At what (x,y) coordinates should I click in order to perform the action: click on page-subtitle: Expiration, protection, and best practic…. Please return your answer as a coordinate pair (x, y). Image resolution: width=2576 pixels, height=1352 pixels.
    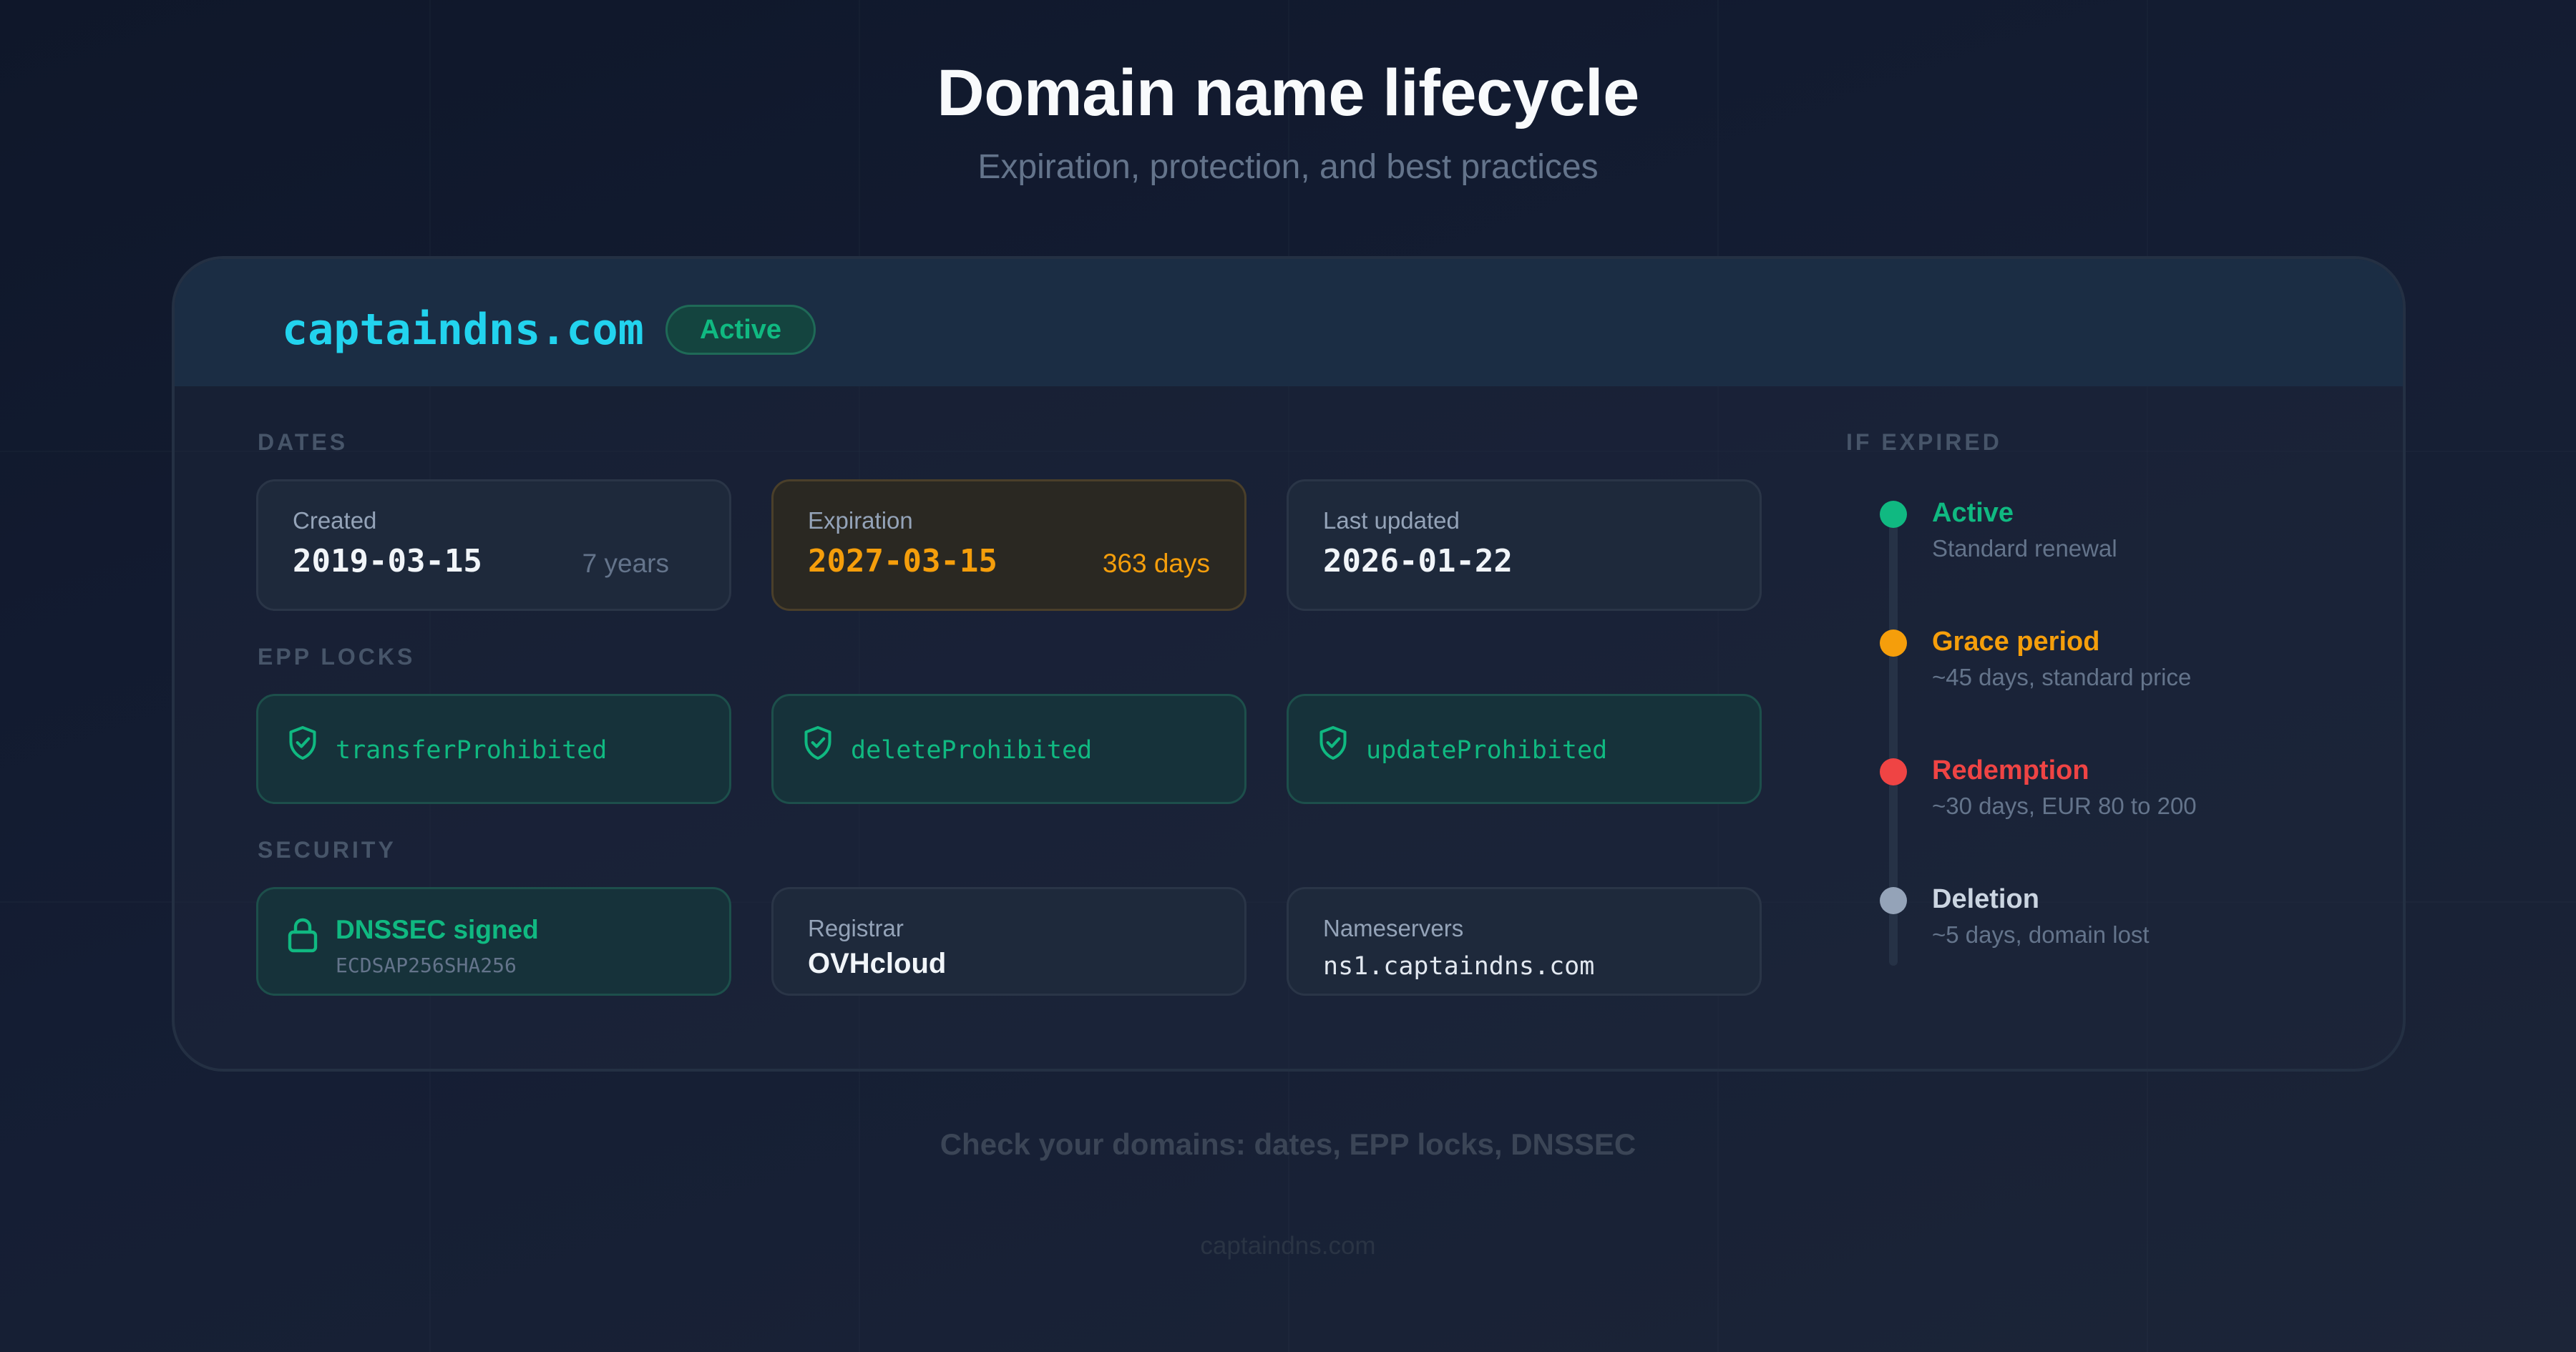
    Looking at the image, I should click on (1288, 167).